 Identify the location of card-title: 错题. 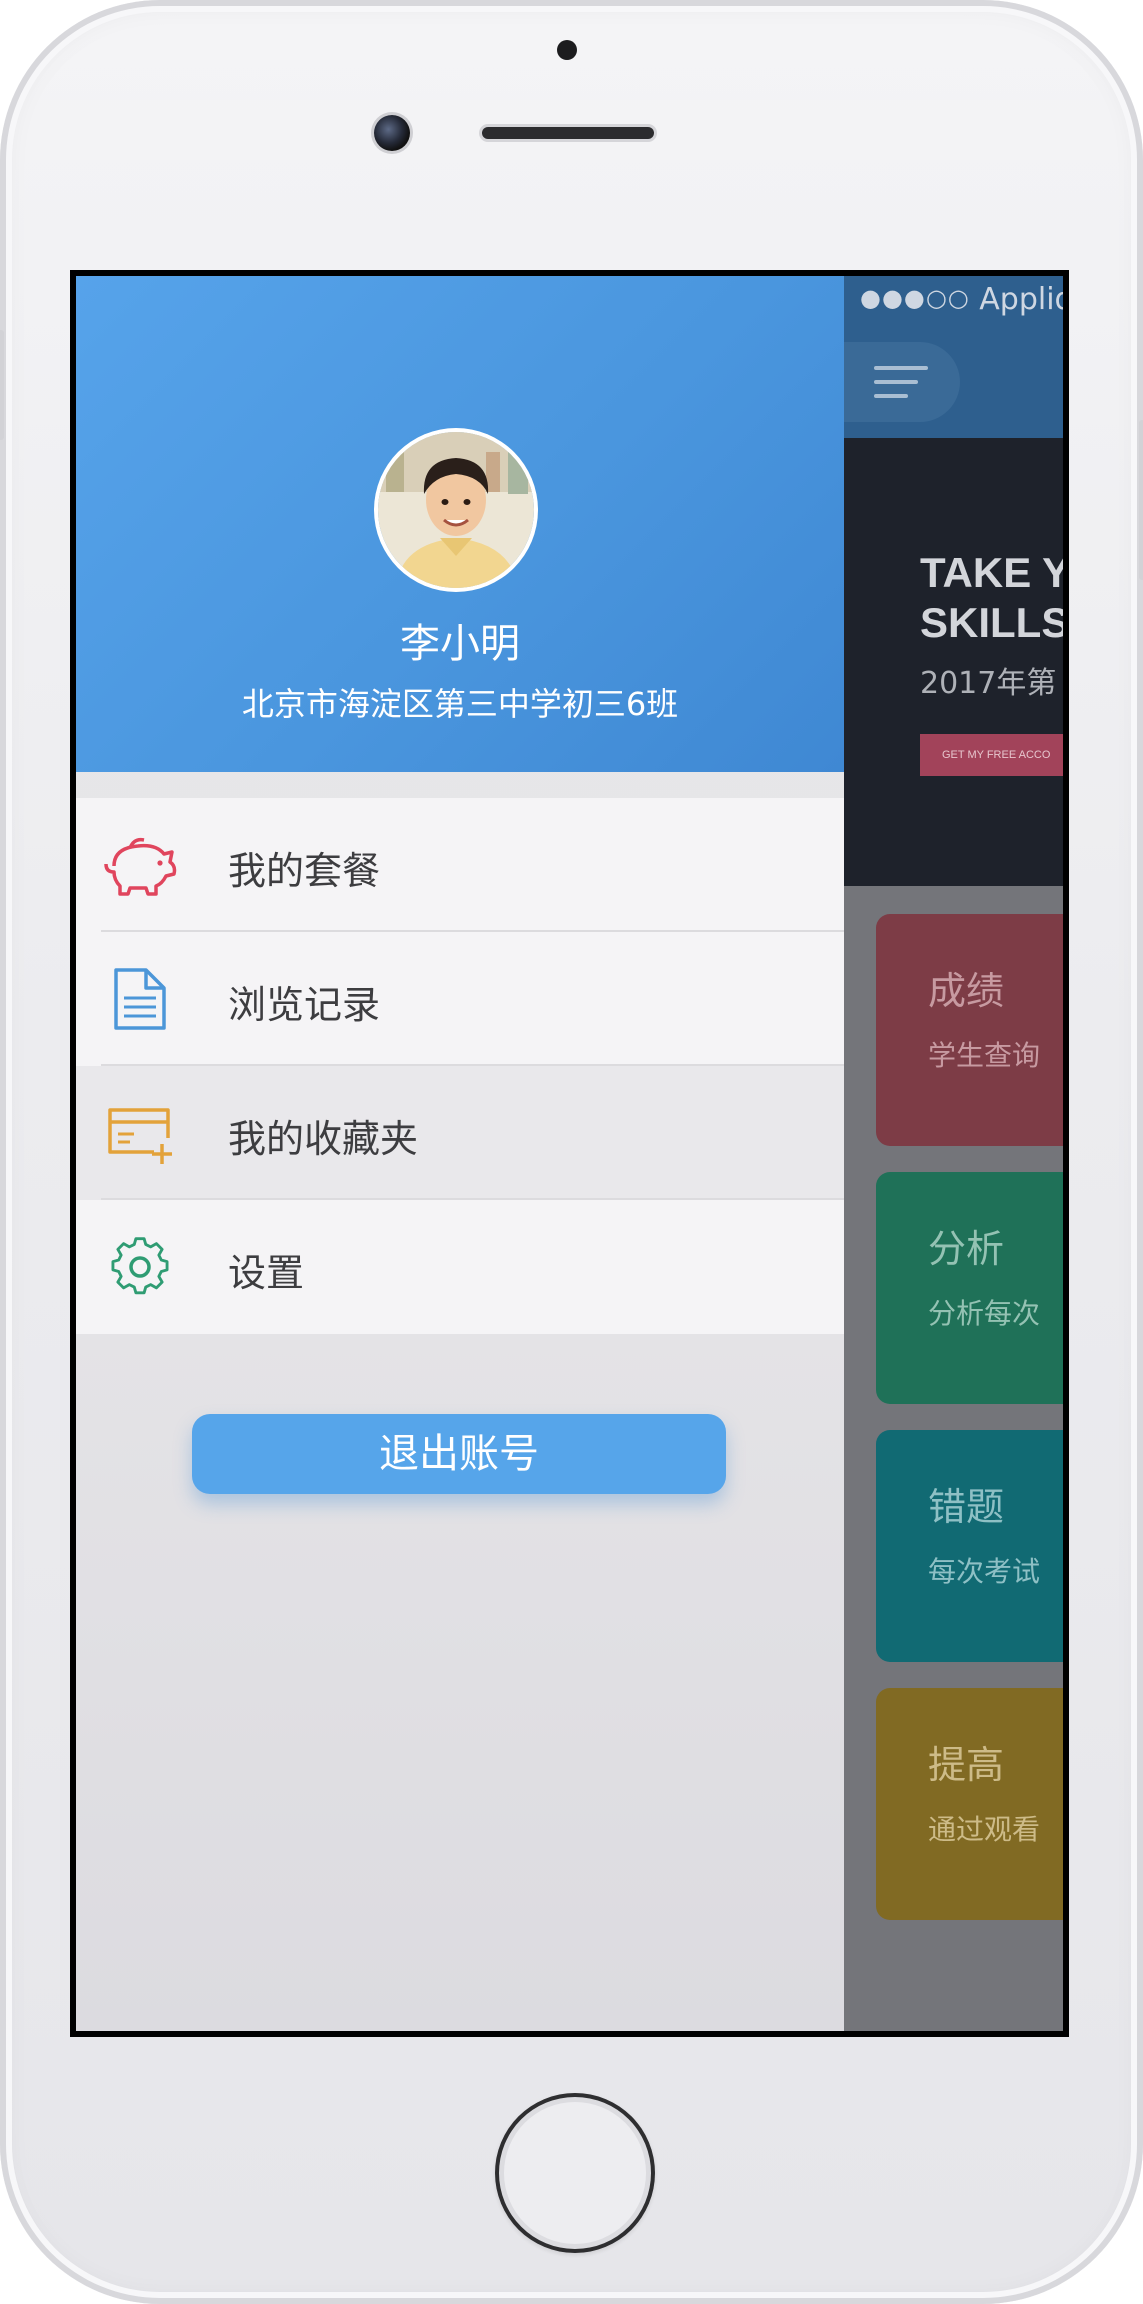
(966, 1507).